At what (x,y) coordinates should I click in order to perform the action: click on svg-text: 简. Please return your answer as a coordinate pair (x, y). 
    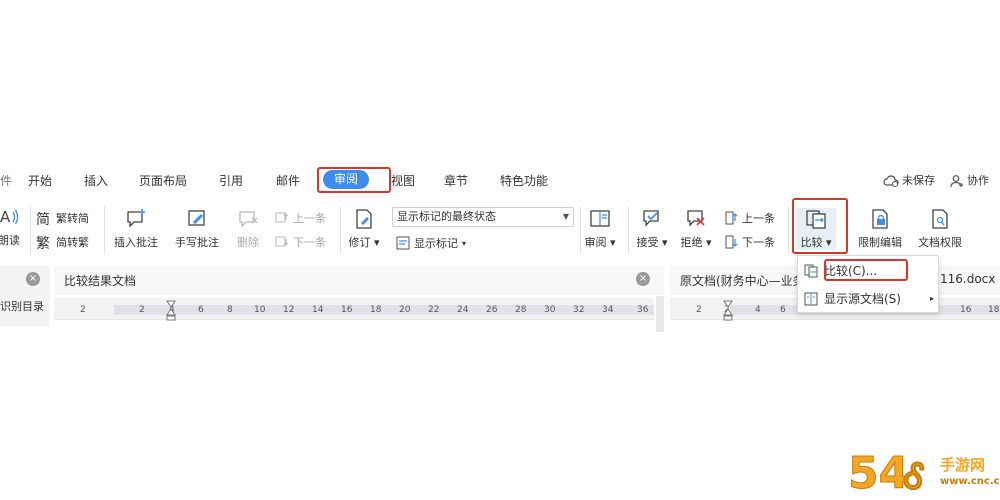
    Looking at the image, I should click on (43, 218).